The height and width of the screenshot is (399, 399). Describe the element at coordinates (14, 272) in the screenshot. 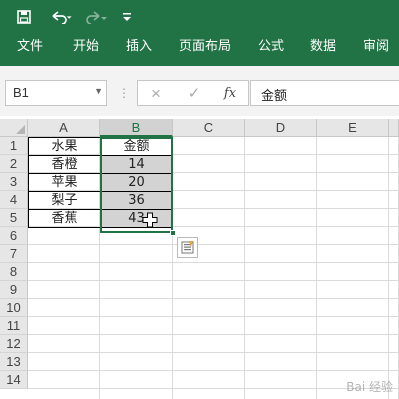

I see `row-header-8: 8` at that location.